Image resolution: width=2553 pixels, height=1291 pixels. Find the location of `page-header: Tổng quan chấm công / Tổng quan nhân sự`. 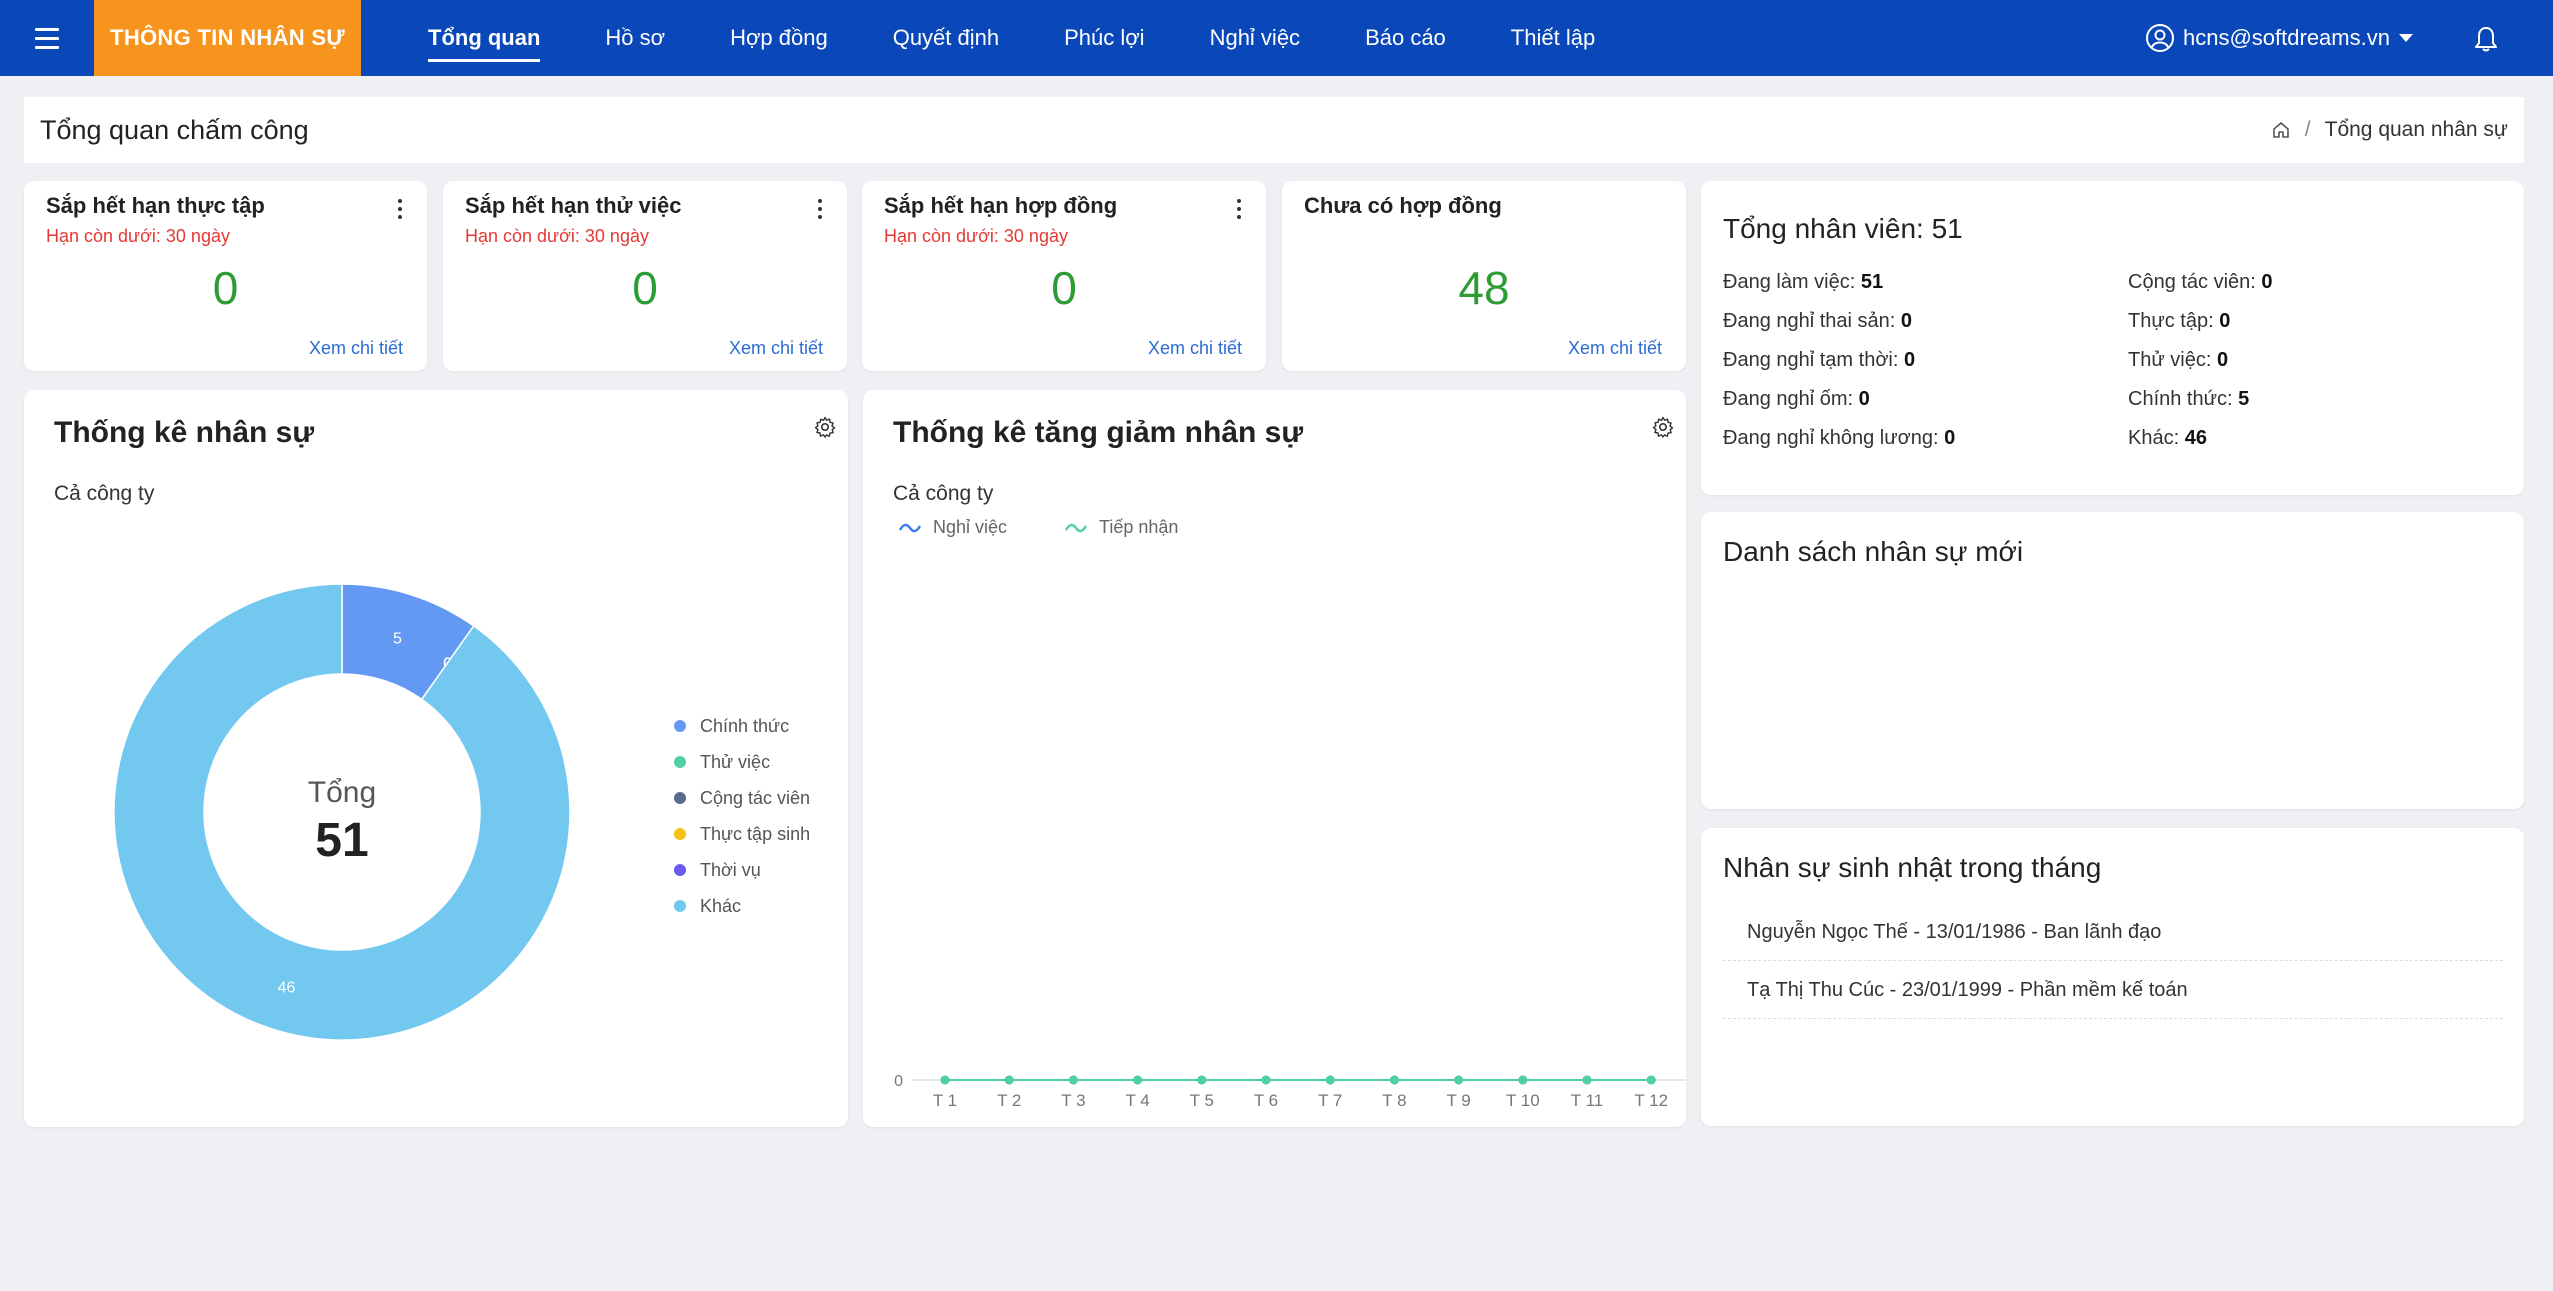

page-header: Tổng quan chấm công / Tổng quan nhân sự is located at coordinates (1274, 130).